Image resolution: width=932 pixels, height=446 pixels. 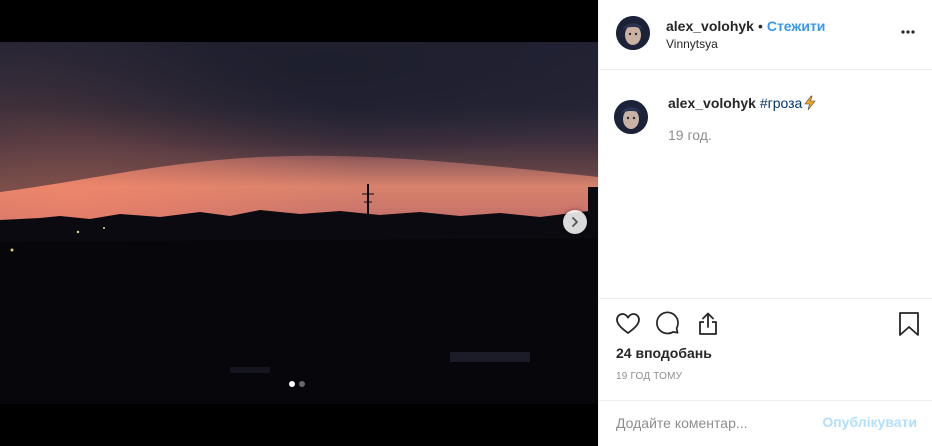 I want to click on like-button, so click(x=628, y=324).